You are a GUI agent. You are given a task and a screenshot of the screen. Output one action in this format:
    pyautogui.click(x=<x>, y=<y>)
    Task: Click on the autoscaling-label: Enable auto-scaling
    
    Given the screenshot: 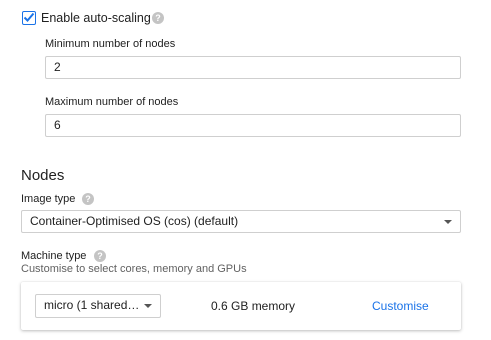 What is the action you would take?
    pyautogui.click(x=96, y=18)
    